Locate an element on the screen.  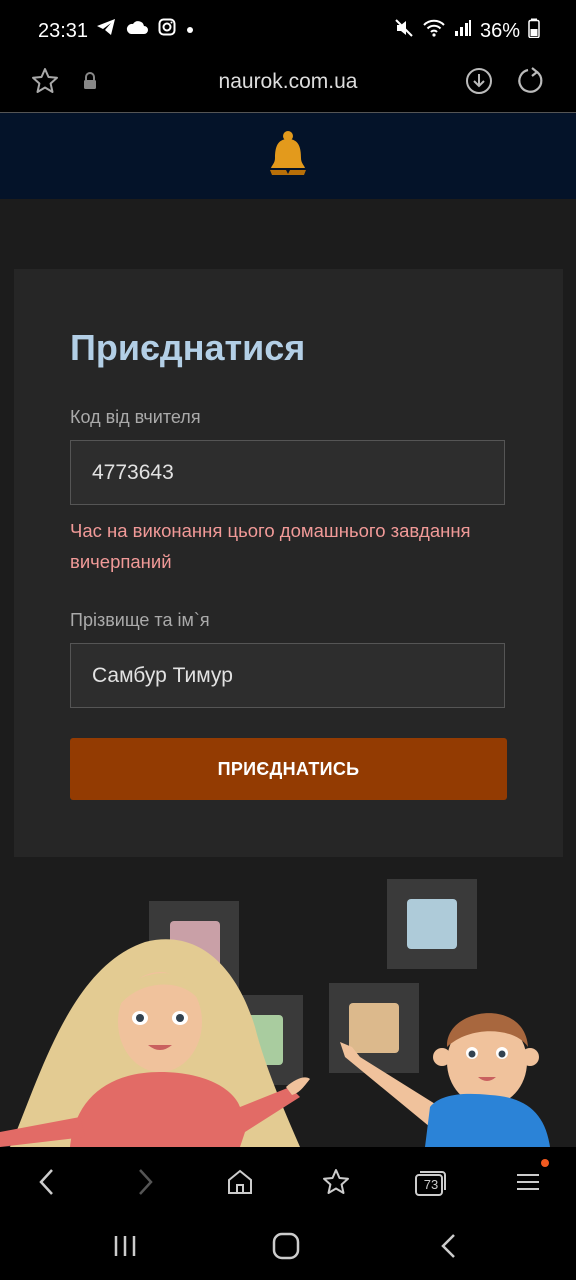
system-navigation-bar is located at coordinates (288, 1246).